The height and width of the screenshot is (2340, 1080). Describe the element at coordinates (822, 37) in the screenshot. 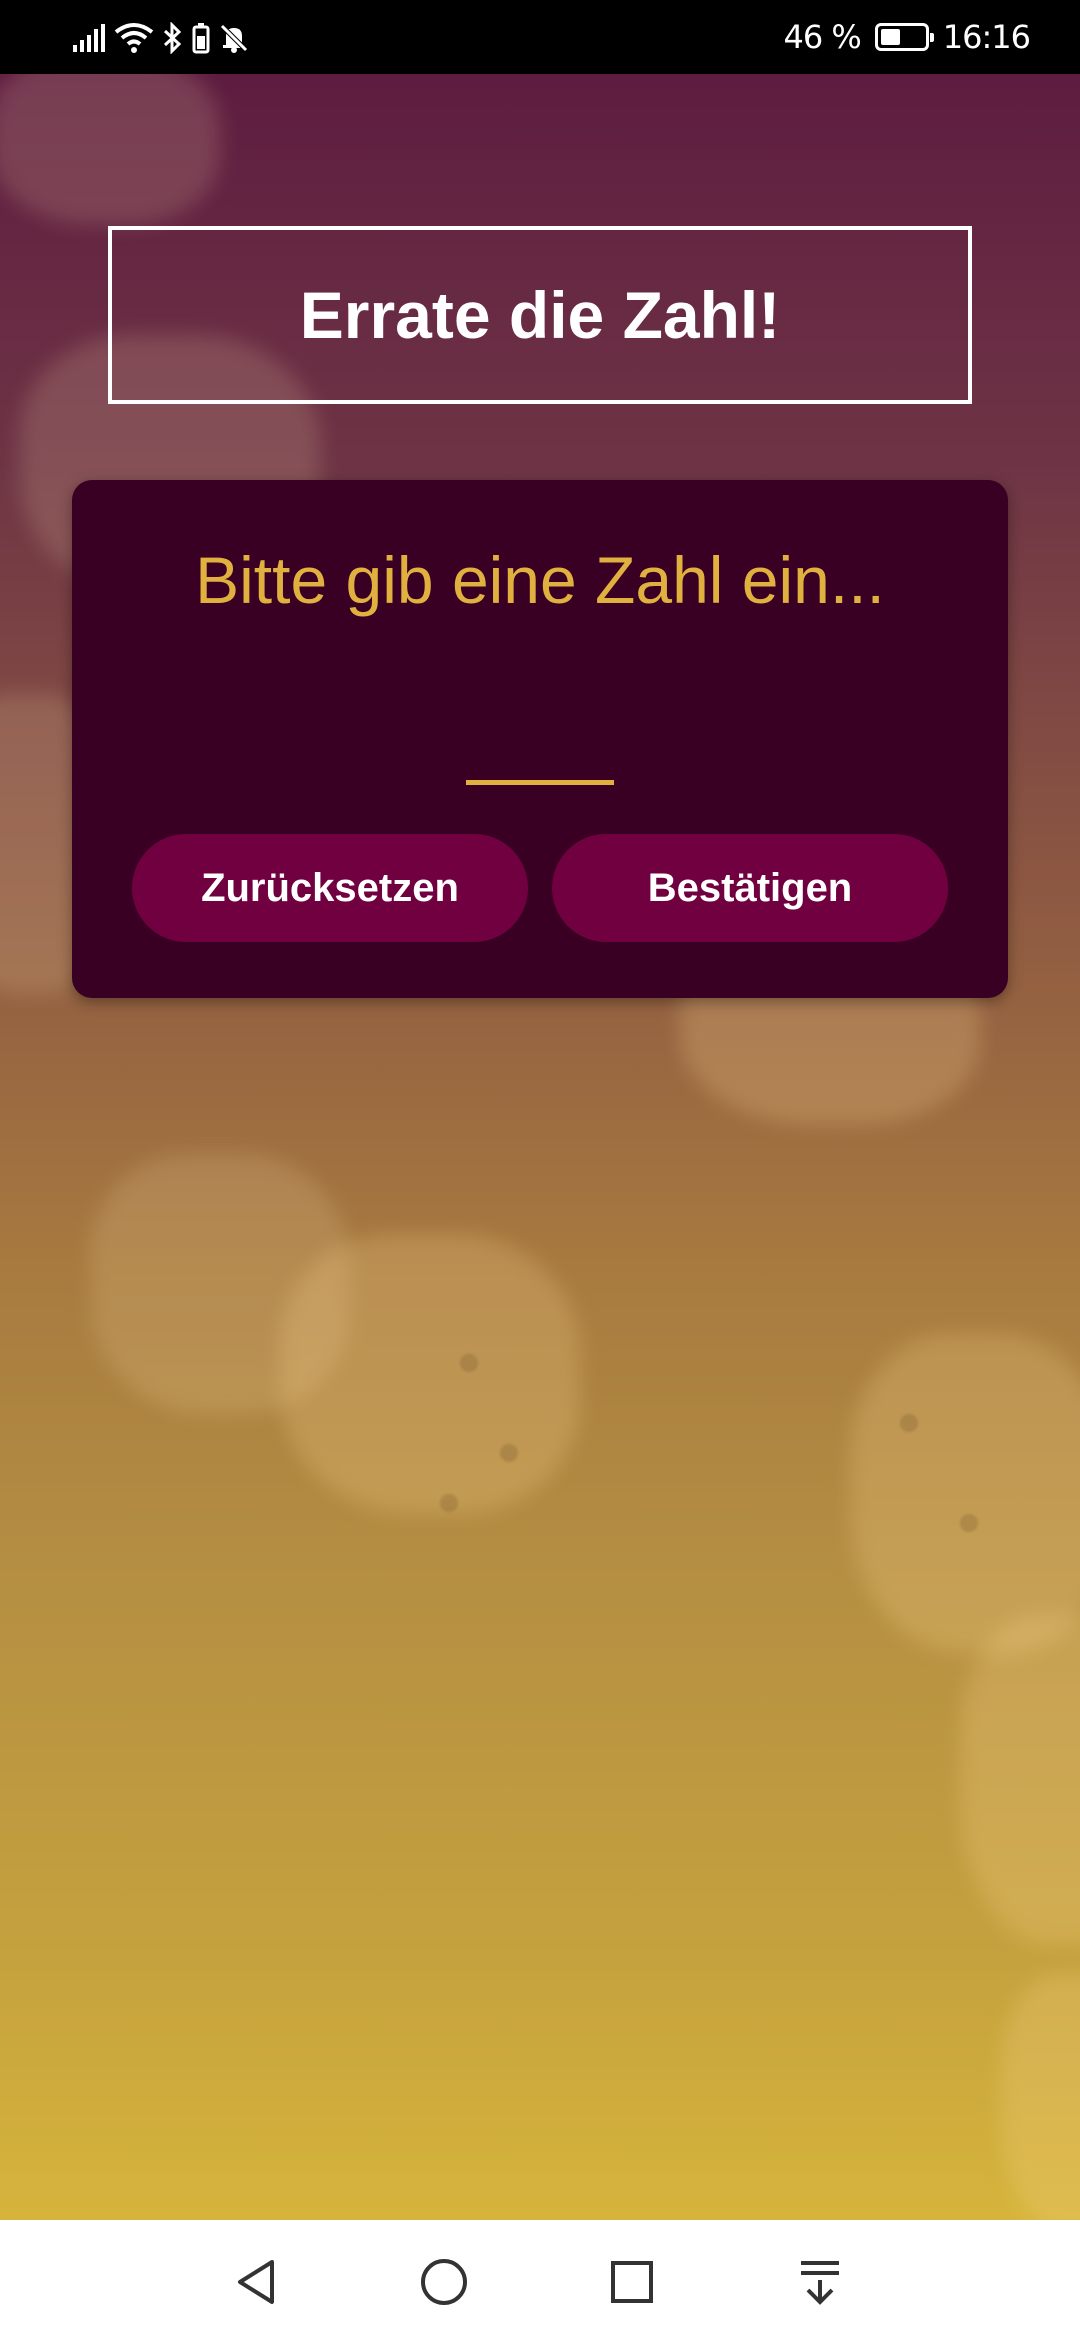

I see `battery-percent: 46 %` at that location.